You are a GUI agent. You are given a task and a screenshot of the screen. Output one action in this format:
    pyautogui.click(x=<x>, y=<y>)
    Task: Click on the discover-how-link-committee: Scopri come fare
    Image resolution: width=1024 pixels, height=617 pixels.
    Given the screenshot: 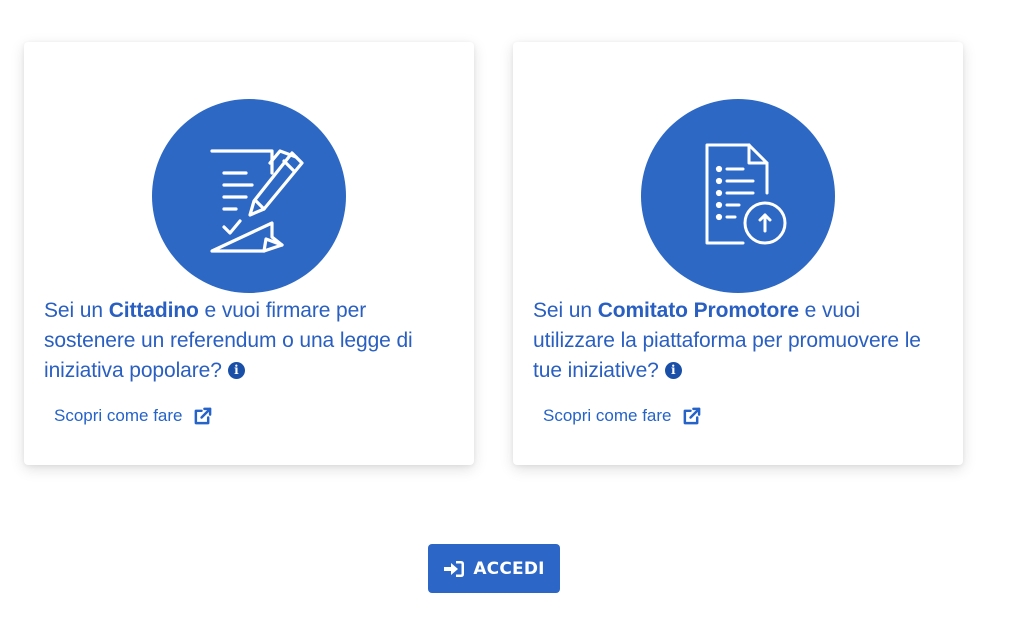 What is the action you would take?
    pyautogui.click(x=622, y=416)
    